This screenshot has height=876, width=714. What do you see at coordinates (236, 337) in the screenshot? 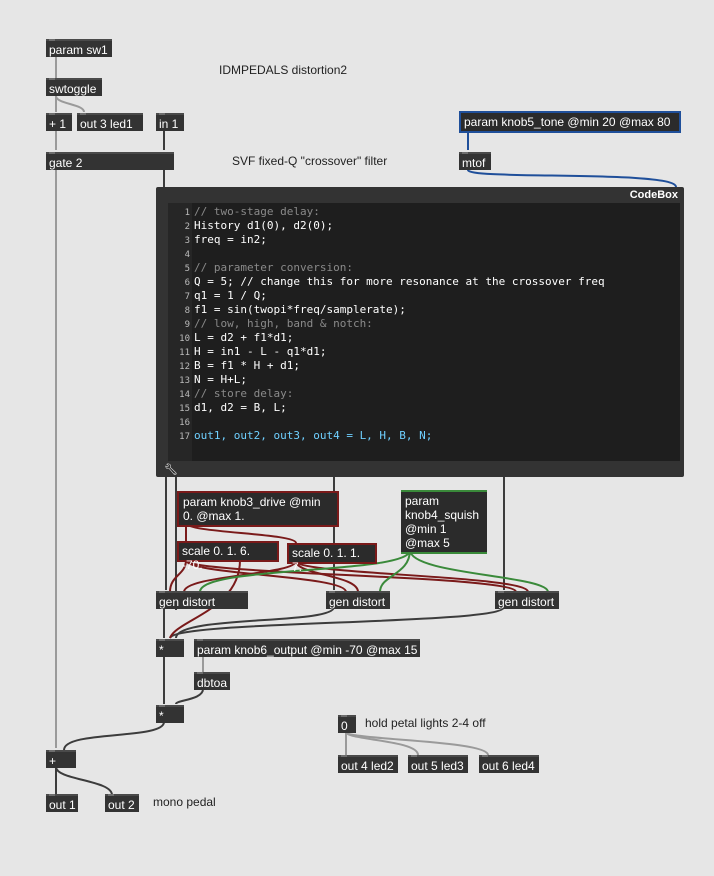
I see `code-line-10: 10 L = d2 + f1*d1;` at bounding box center [236, 337].